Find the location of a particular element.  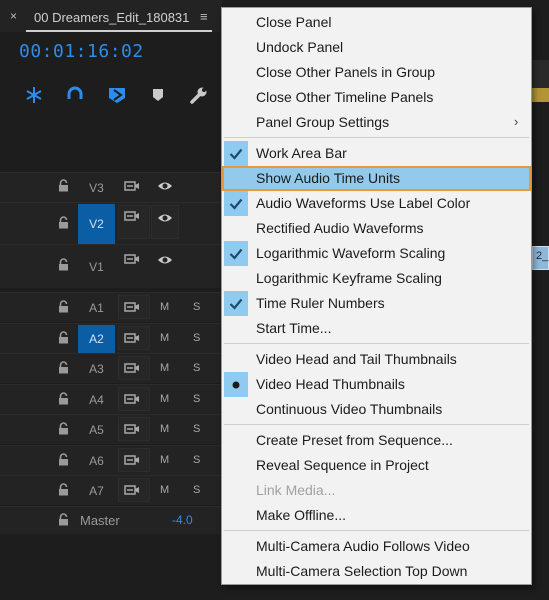

menu-item-label: Multi-Camera Audio Follows Video is located at coordinates (363, 546).